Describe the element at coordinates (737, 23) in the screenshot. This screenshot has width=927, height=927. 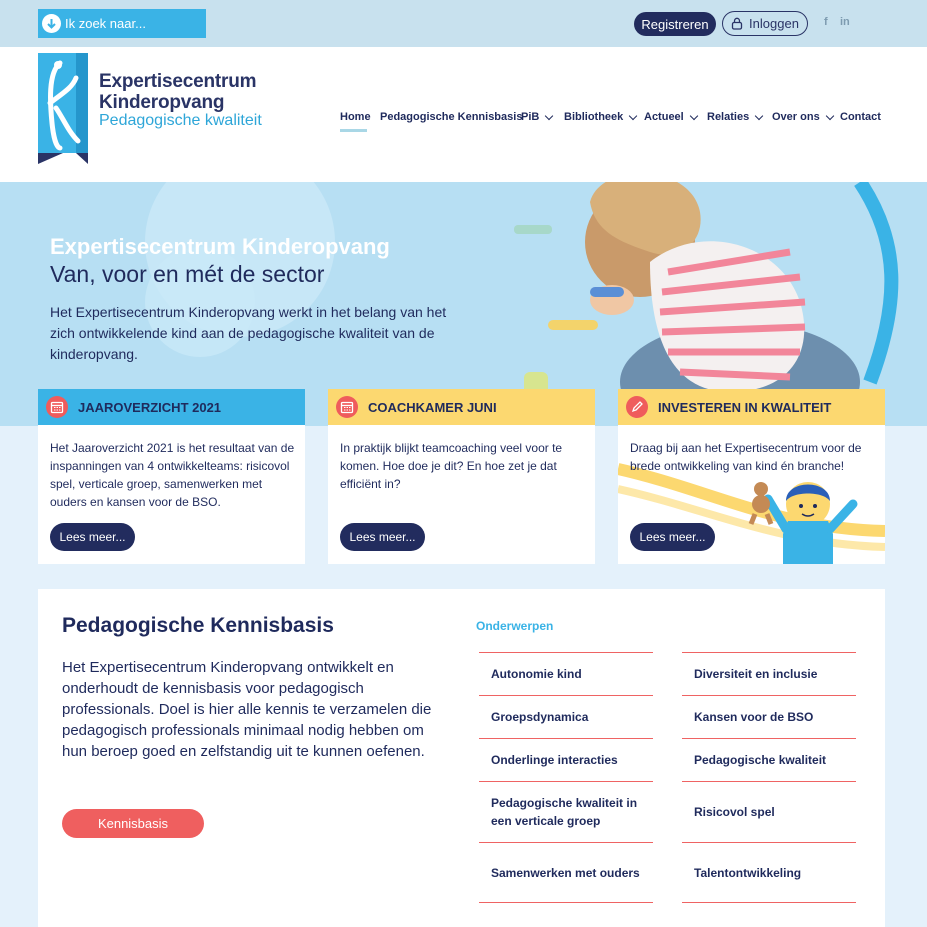
I see `lock-icon` at that location.